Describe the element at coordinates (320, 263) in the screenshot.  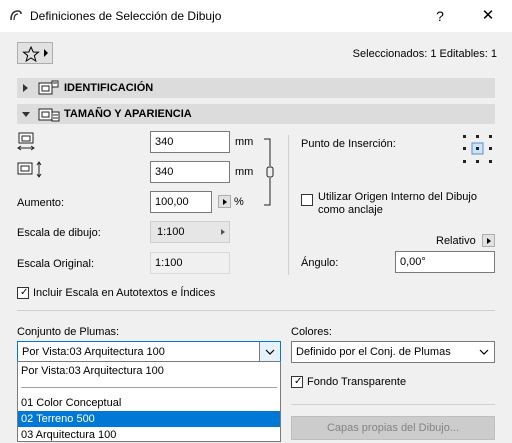
I see `angle-label: Ángulo:` at that location.